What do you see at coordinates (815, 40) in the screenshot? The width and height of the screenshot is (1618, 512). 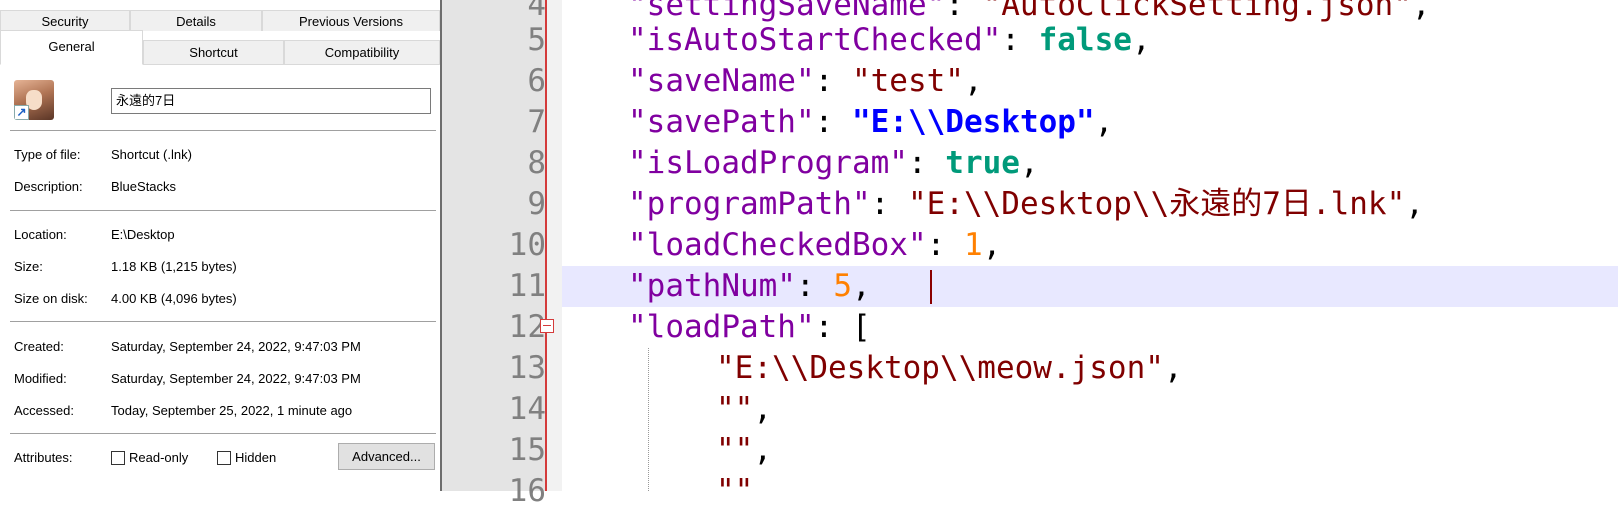 I see `json-key: "isAutoStartChecked"` at bounding box center [815, 40].